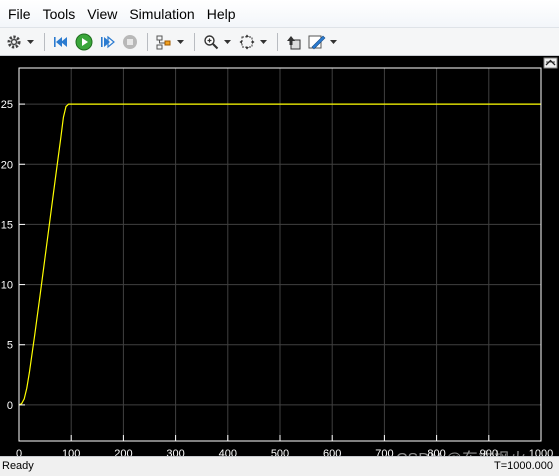  Describe the element at coordinates (161, 14) in the screenshot. I see `menu-simulation: Simulation` at that location.